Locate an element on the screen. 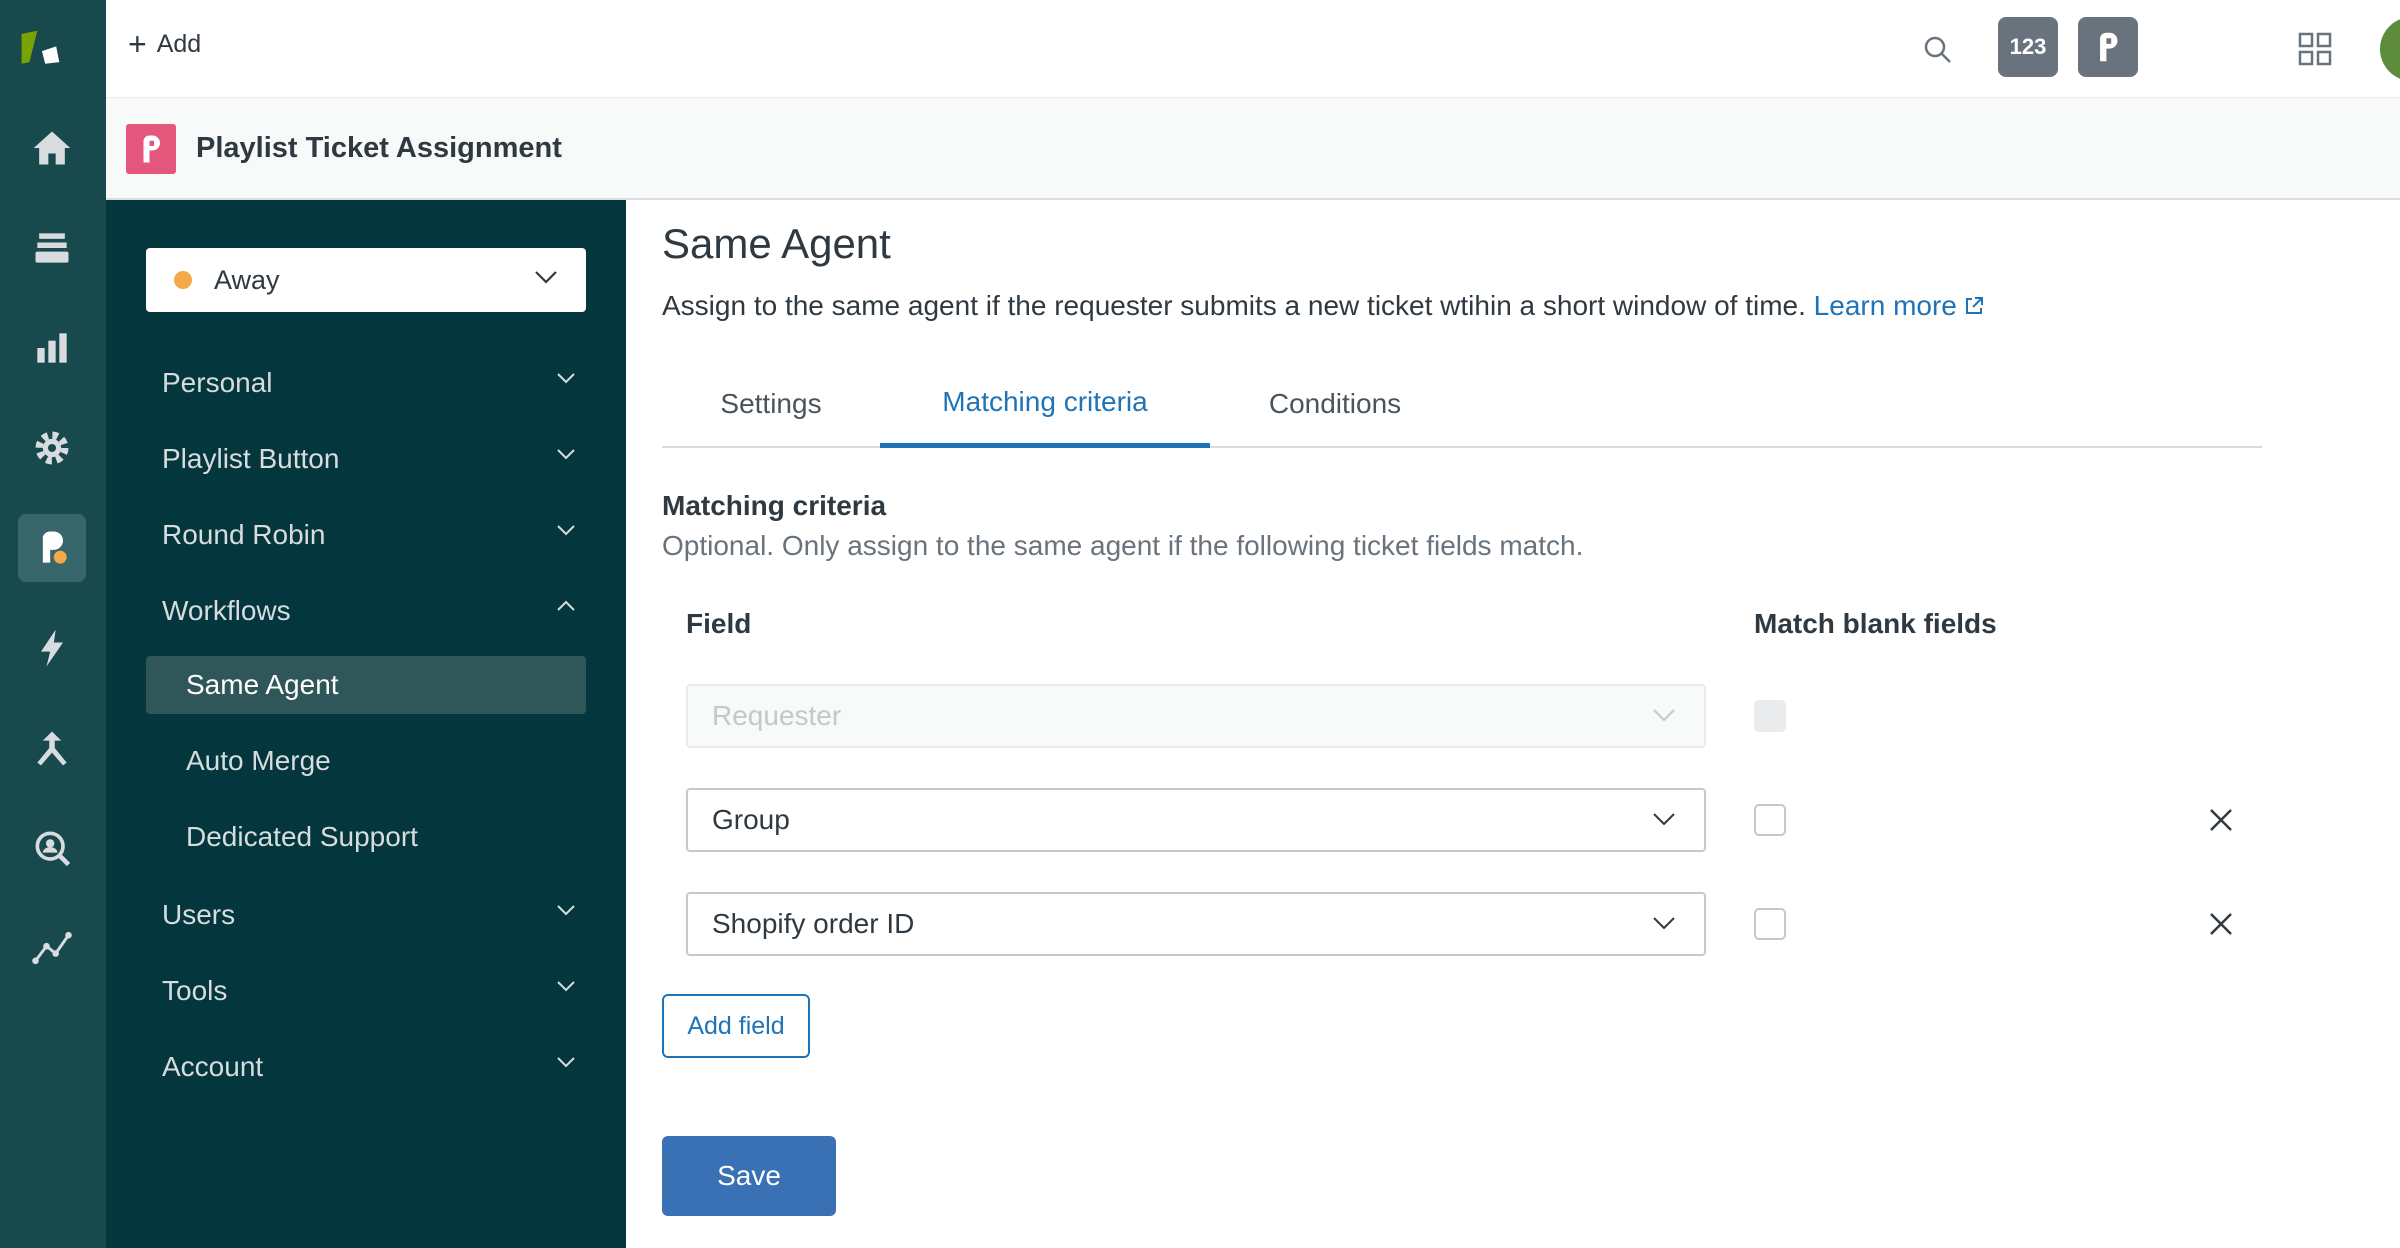 This screenshot has height=1248, width=2400. playlist-top-icon is located at coordinates (2108, 47).